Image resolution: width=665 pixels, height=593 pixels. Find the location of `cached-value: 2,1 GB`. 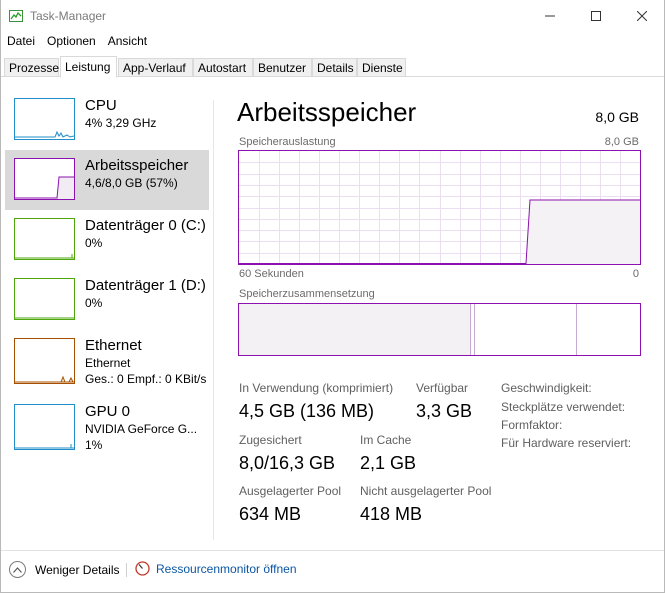

cached-value: 2,1 GB is located at coordinates (388, 463).